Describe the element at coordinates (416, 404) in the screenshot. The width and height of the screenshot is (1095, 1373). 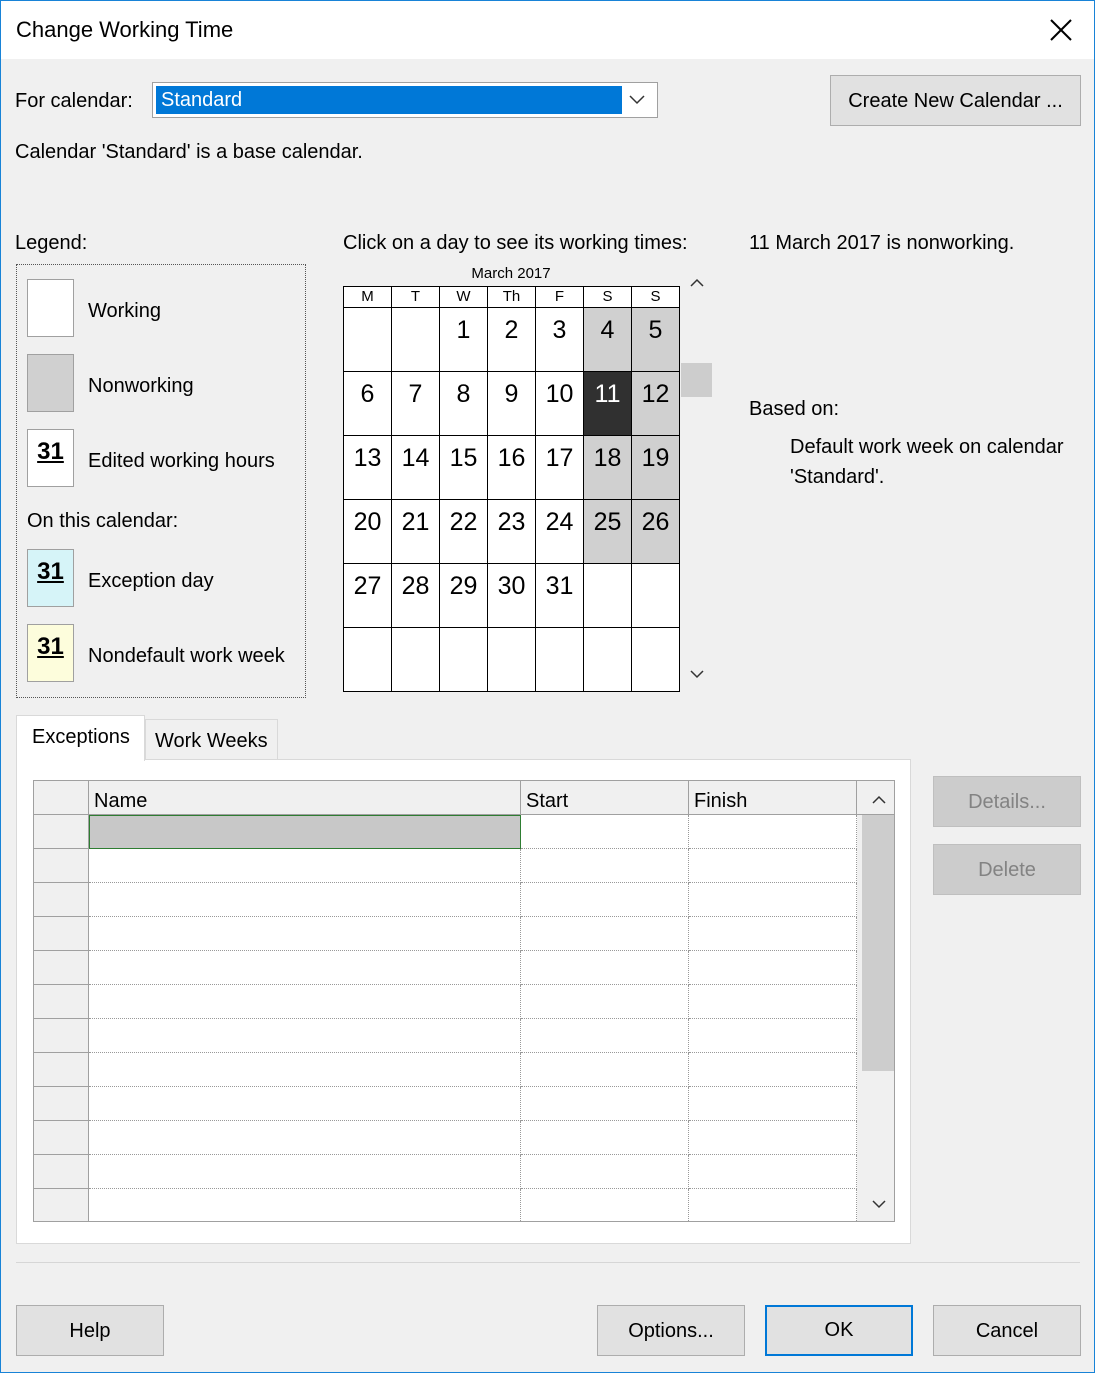
I see `calendar-day: 7` at that location.